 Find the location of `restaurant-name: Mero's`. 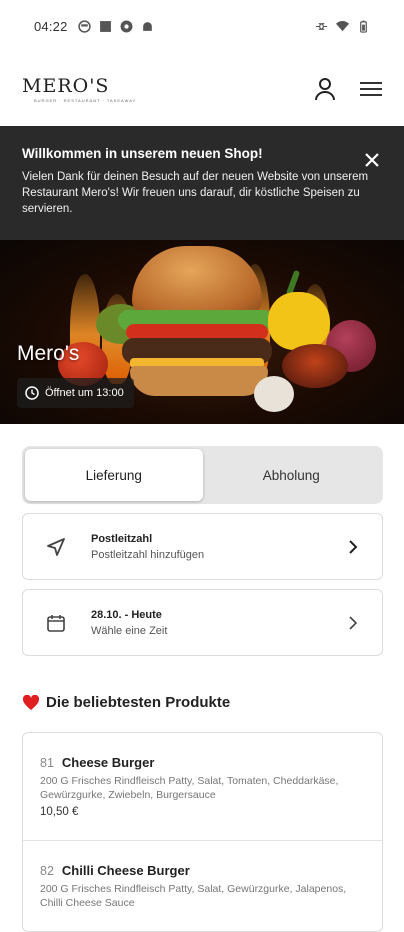

restaurant-name: Mero's is located at coordinates (48, 353).